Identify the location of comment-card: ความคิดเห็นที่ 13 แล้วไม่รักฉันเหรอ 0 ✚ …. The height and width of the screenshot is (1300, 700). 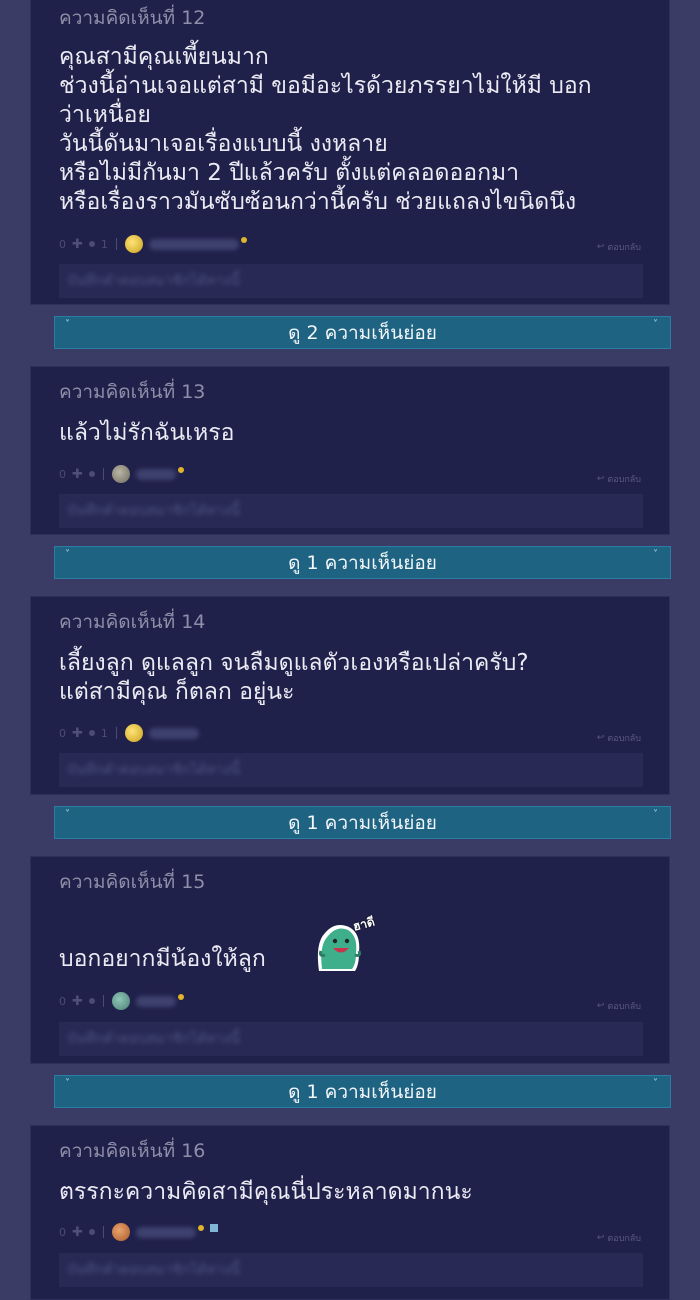
(350, 450).